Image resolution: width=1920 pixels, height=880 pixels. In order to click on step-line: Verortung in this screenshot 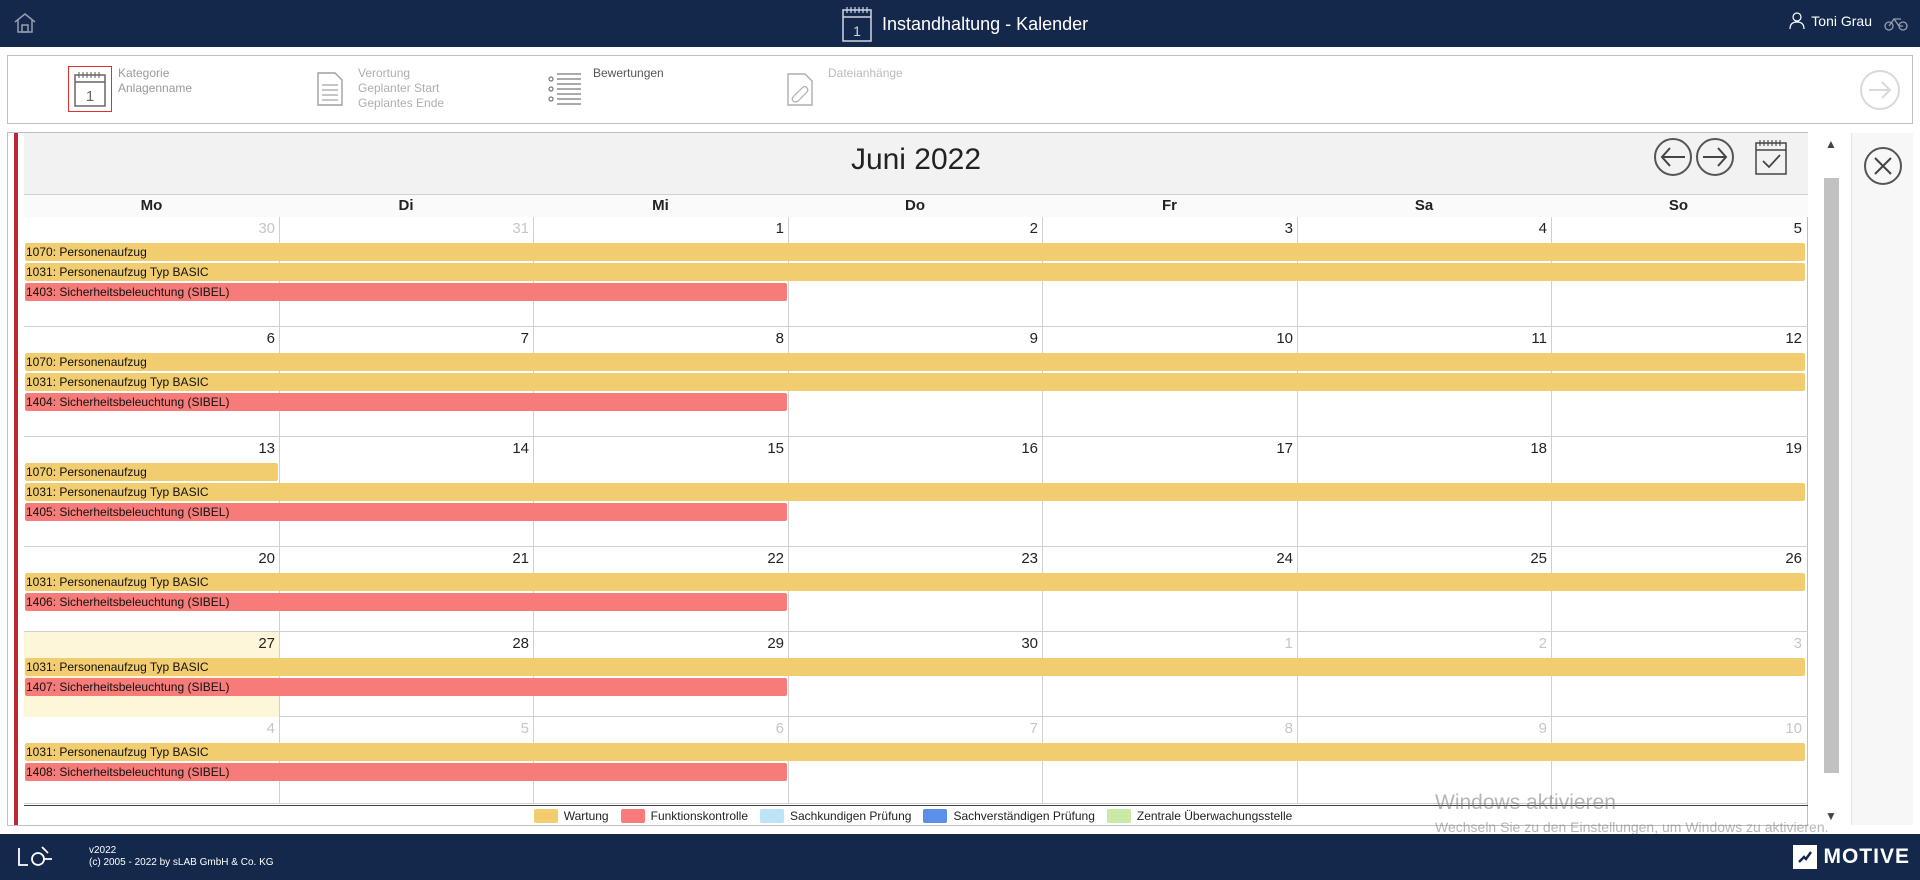, I will do `click(384, 73)`.